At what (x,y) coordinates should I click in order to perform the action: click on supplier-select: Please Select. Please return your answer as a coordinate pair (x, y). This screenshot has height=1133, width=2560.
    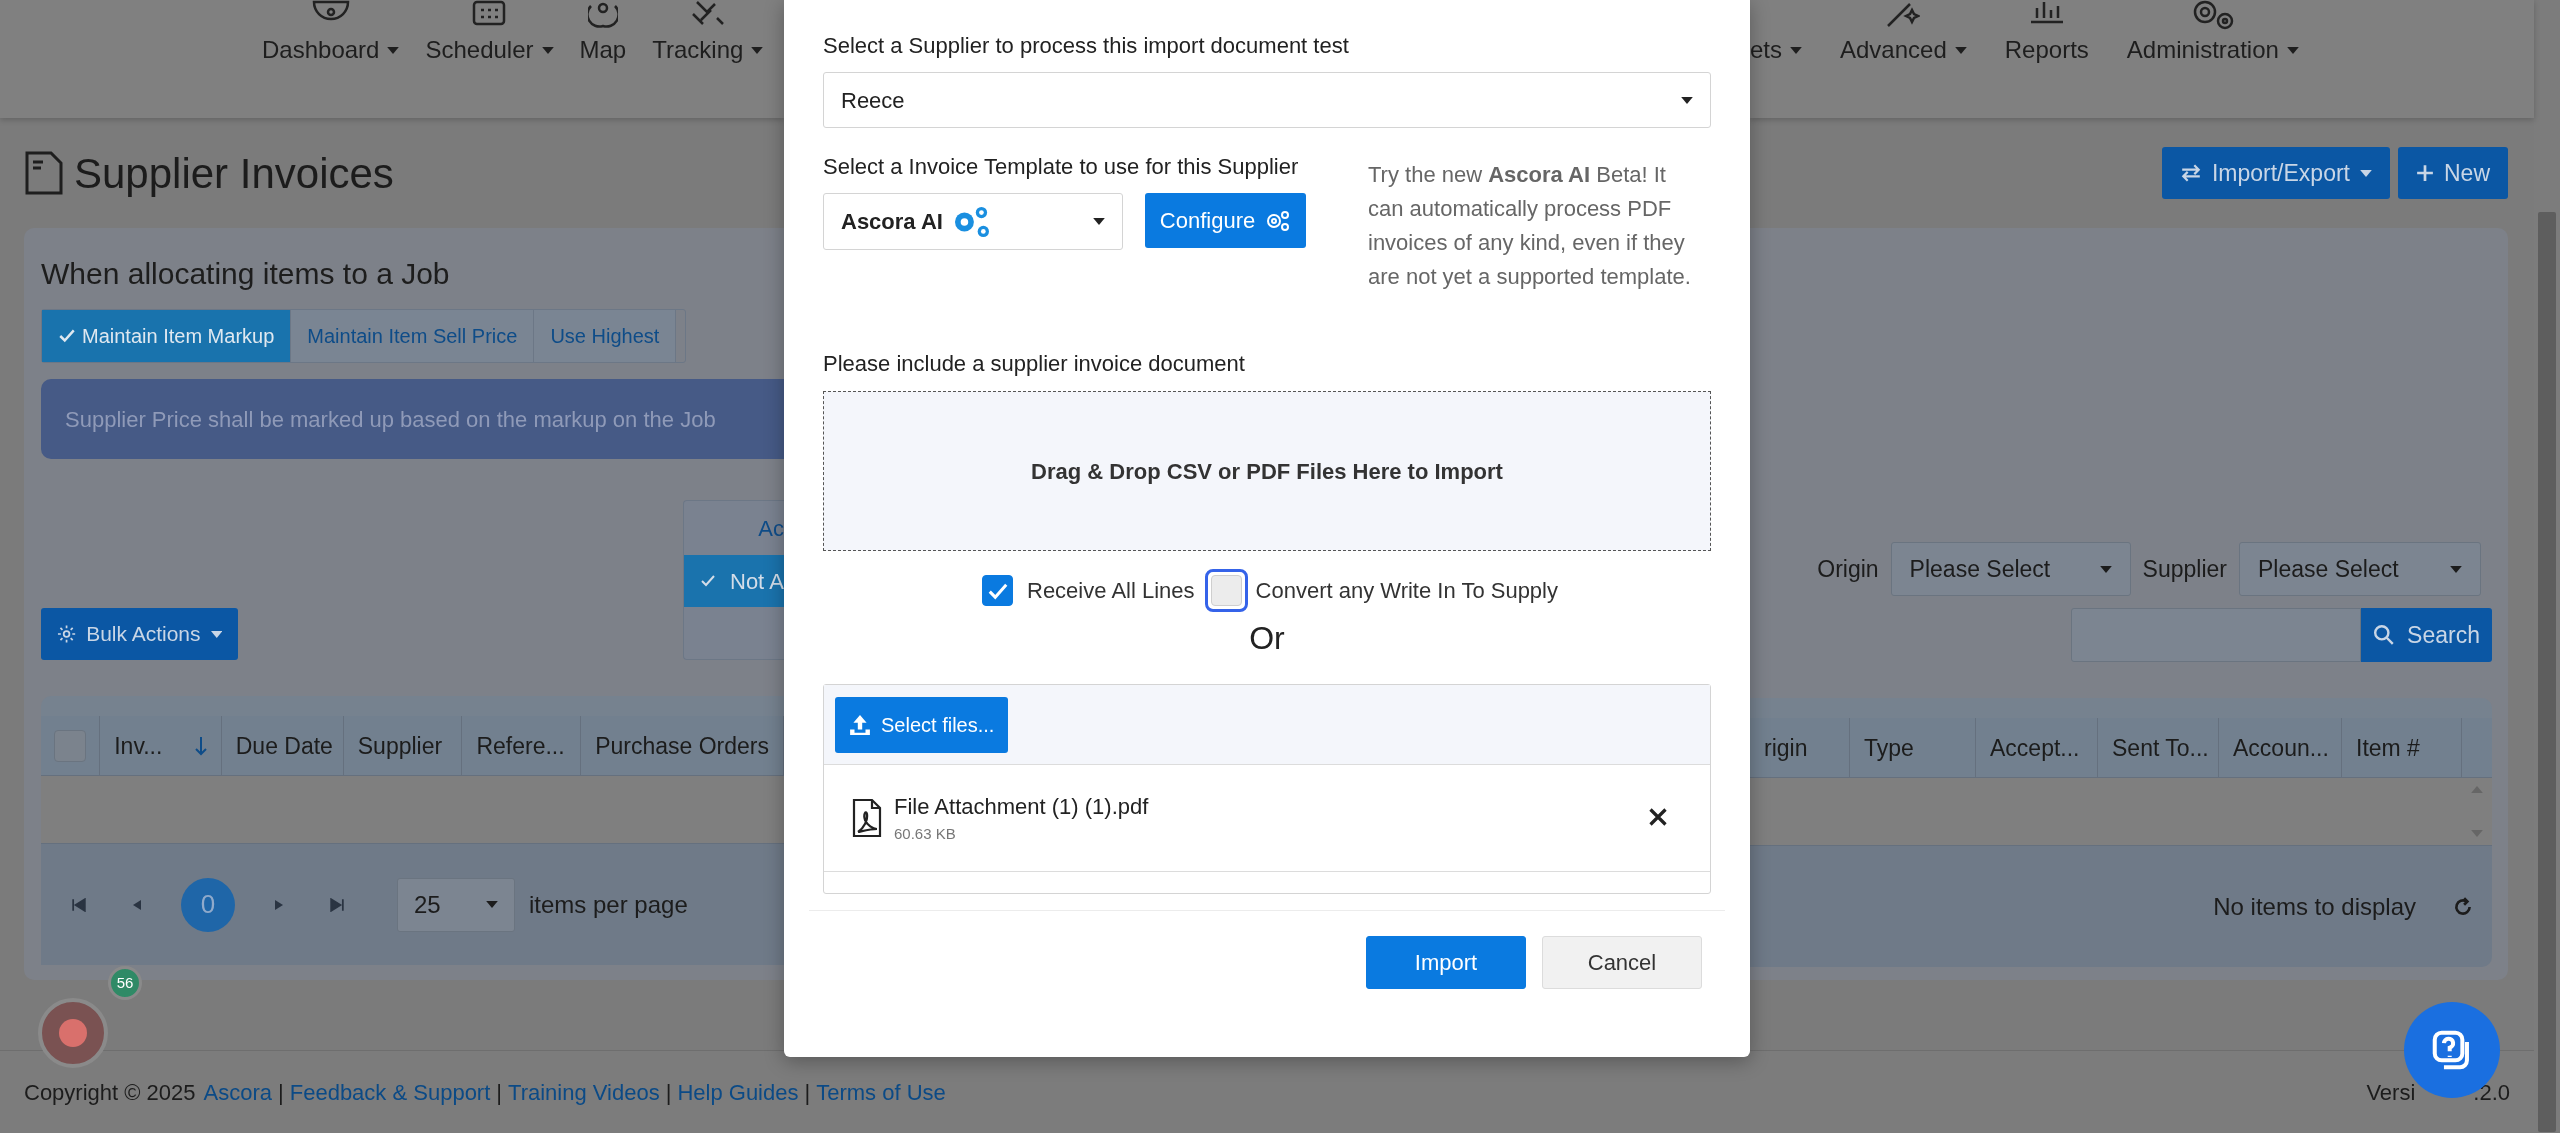
    Looking at the image, I should click on (2360, 569).